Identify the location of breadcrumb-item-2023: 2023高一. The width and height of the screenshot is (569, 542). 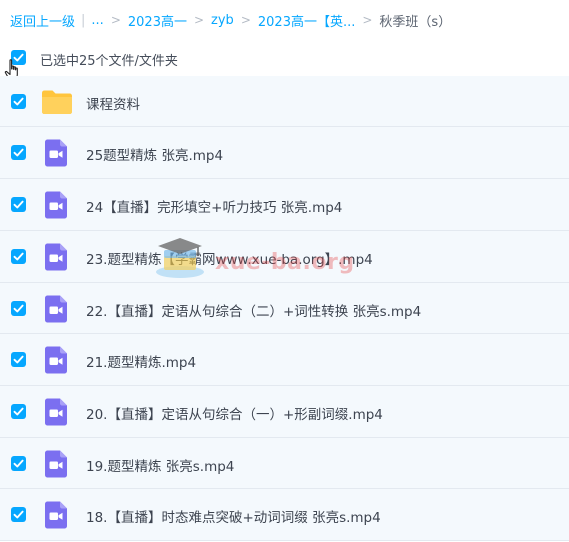
(157, 20).